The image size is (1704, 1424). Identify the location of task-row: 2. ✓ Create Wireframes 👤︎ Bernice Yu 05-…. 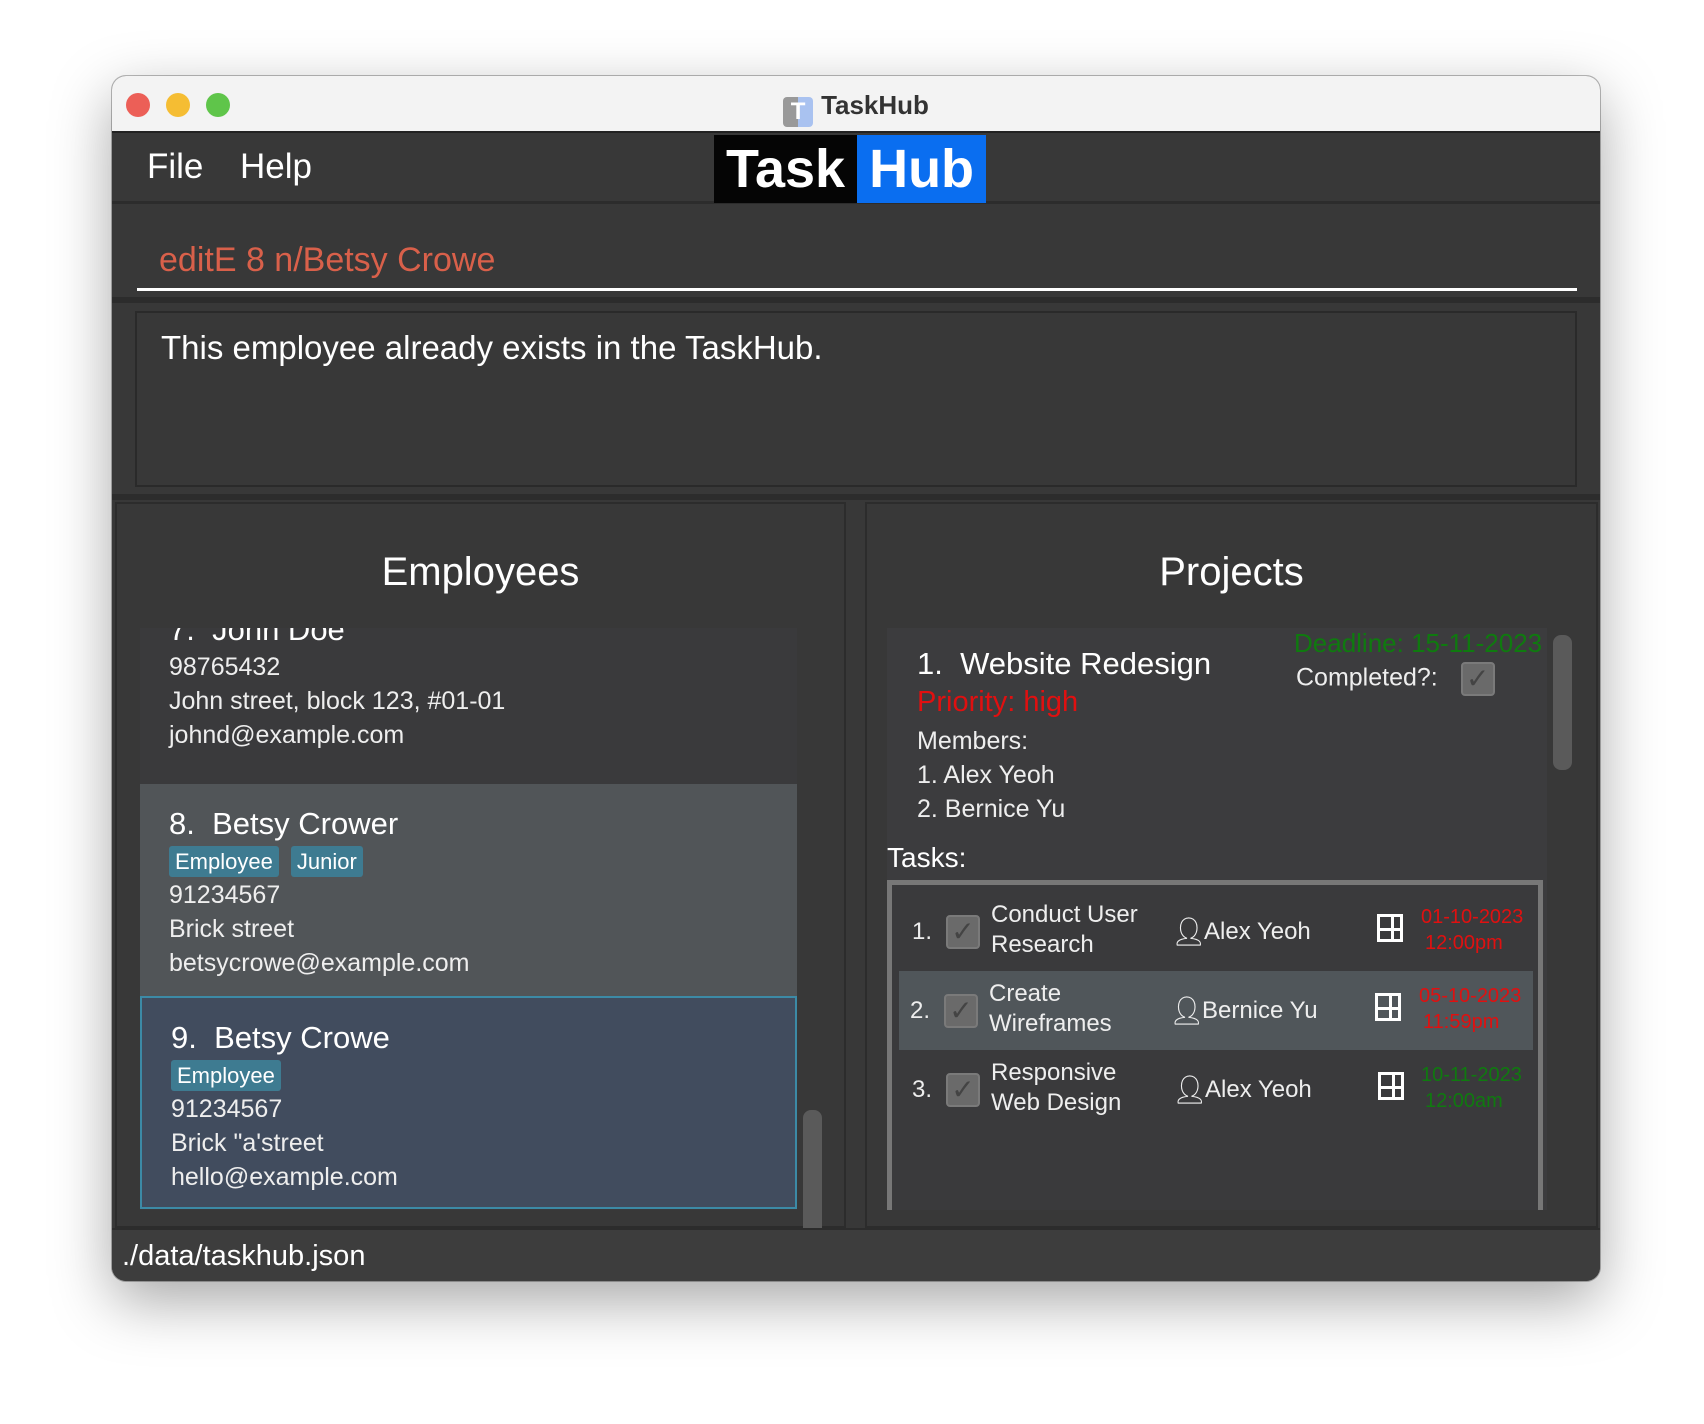
(1216, 1010).